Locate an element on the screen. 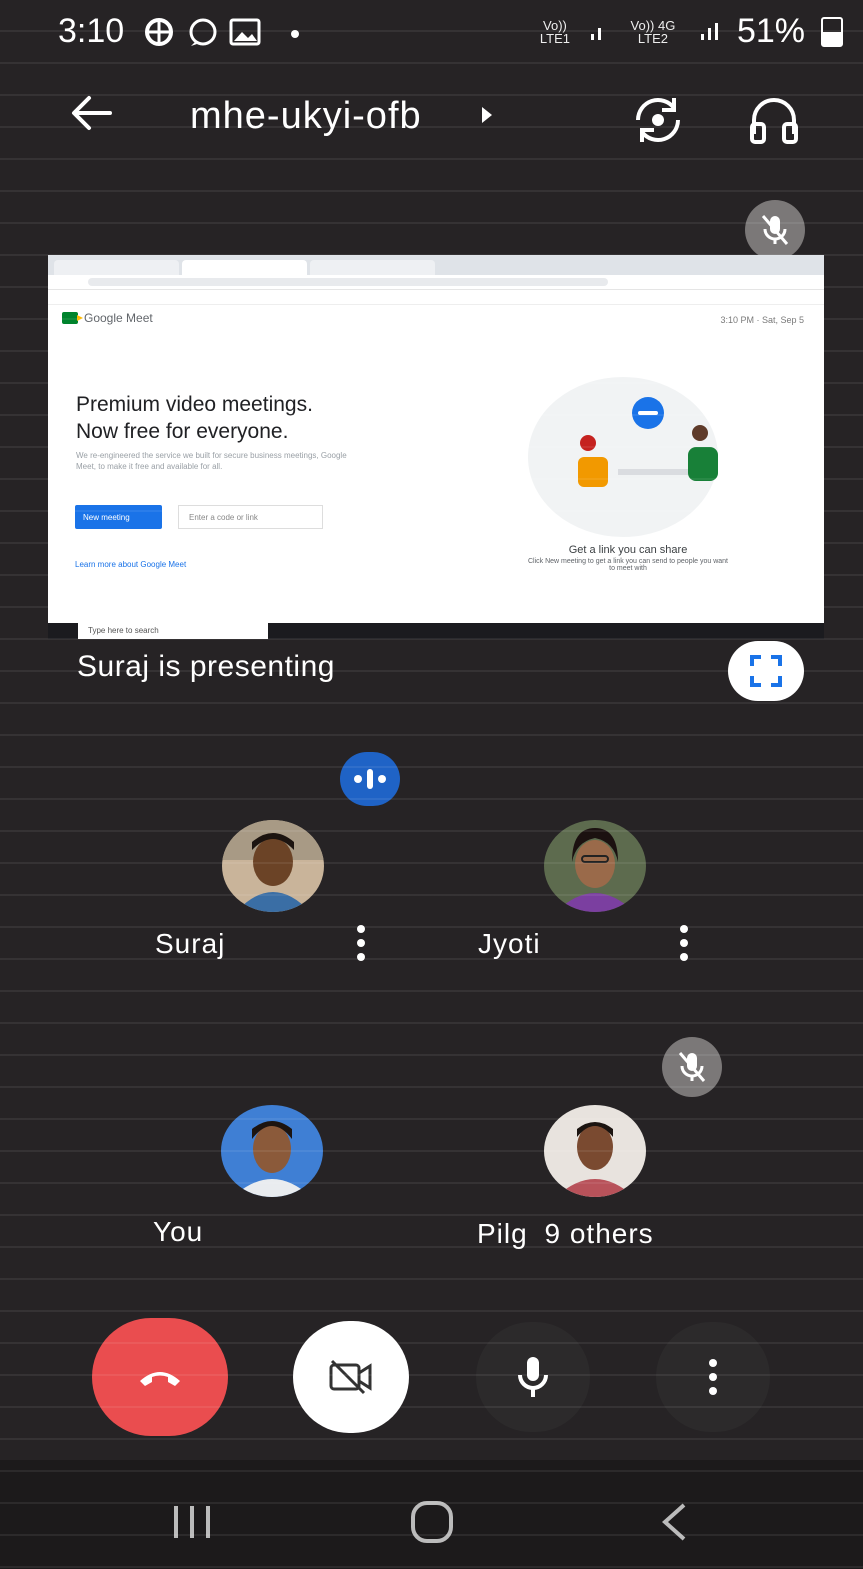 The height and width of the screenshot is (1569, 863). others-count: 9 others is located at coordinates (599, 1233).